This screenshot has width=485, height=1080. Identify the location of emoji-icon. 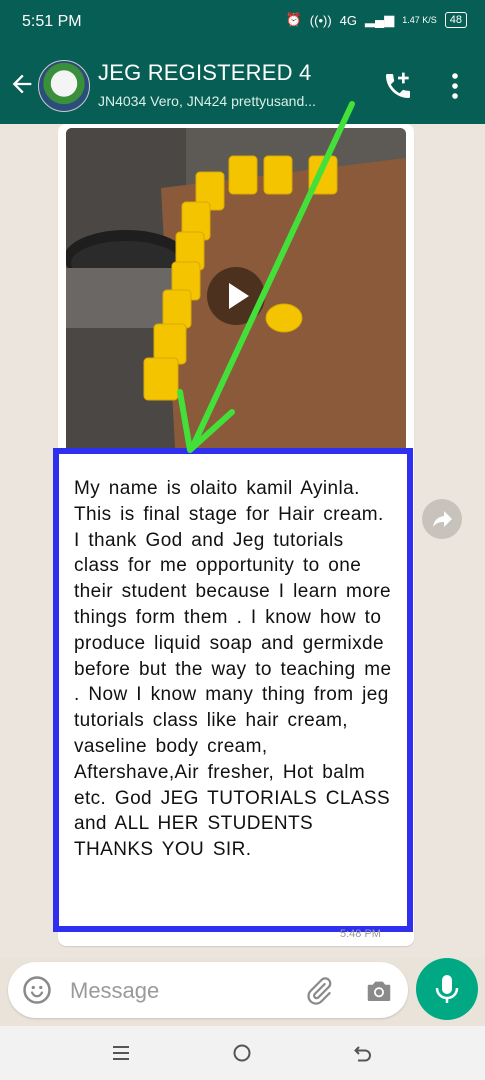
(37, 990).